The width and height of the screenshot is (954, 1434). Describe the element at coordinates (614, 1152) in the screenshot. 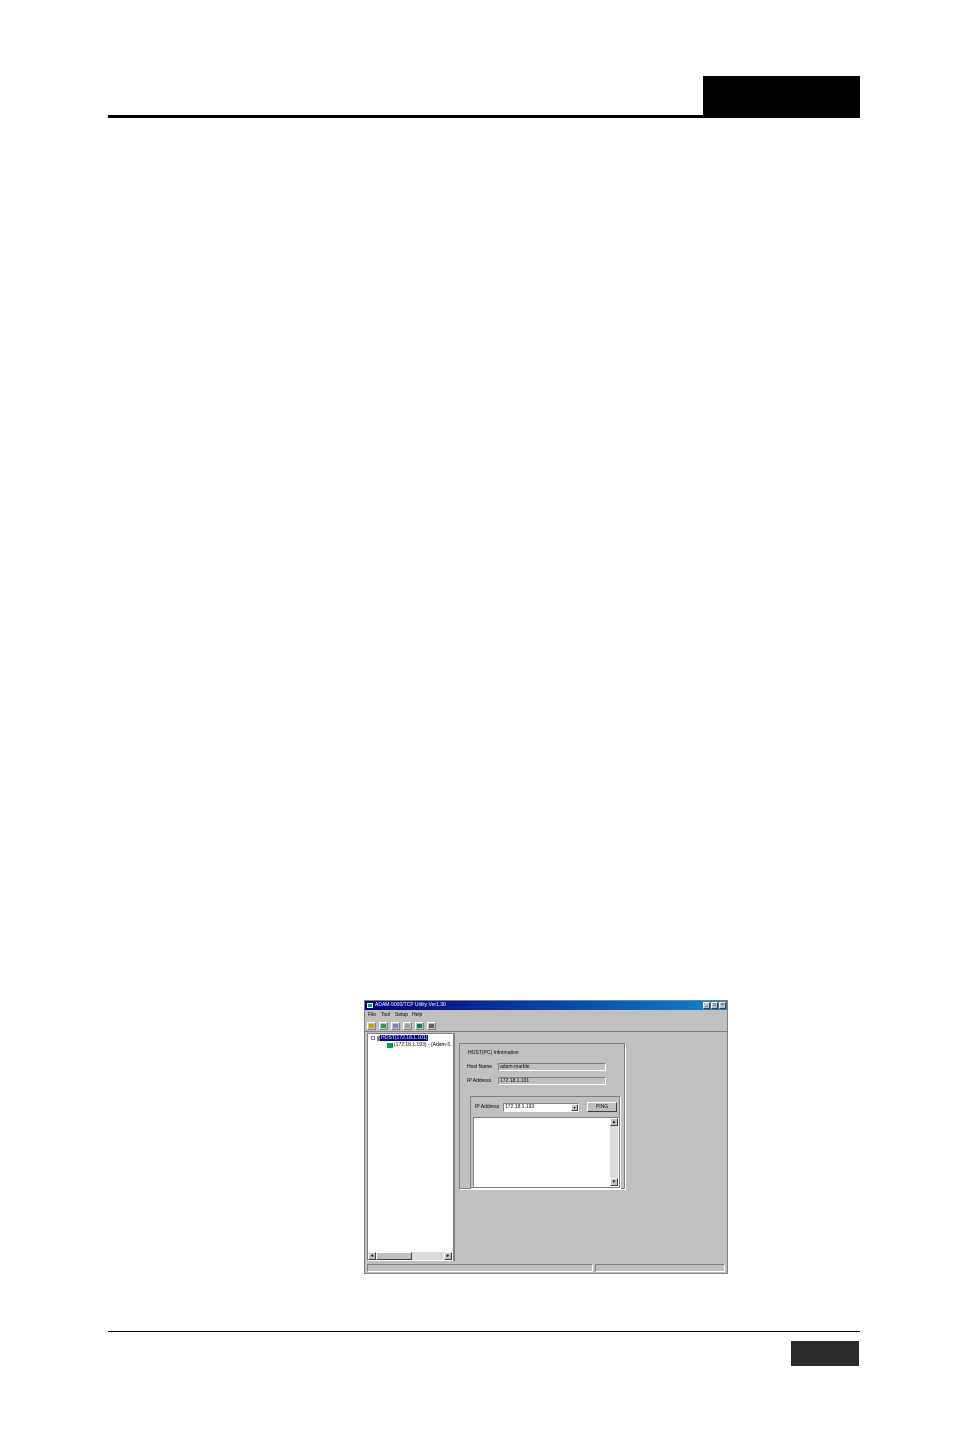

I see `result-vertical-scrollbar: ▴ ▾` at that location.